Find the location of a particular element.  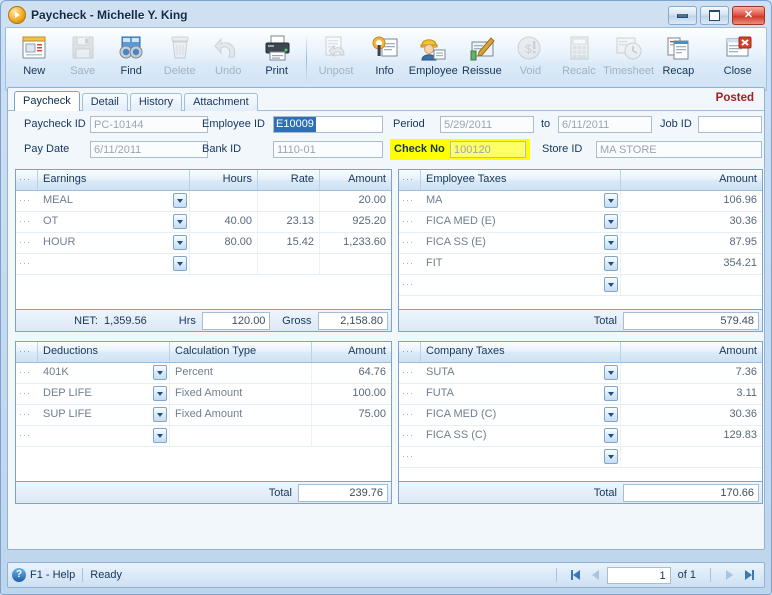

toolbar-button-delete: Delete is located at coordinates (179, 59).